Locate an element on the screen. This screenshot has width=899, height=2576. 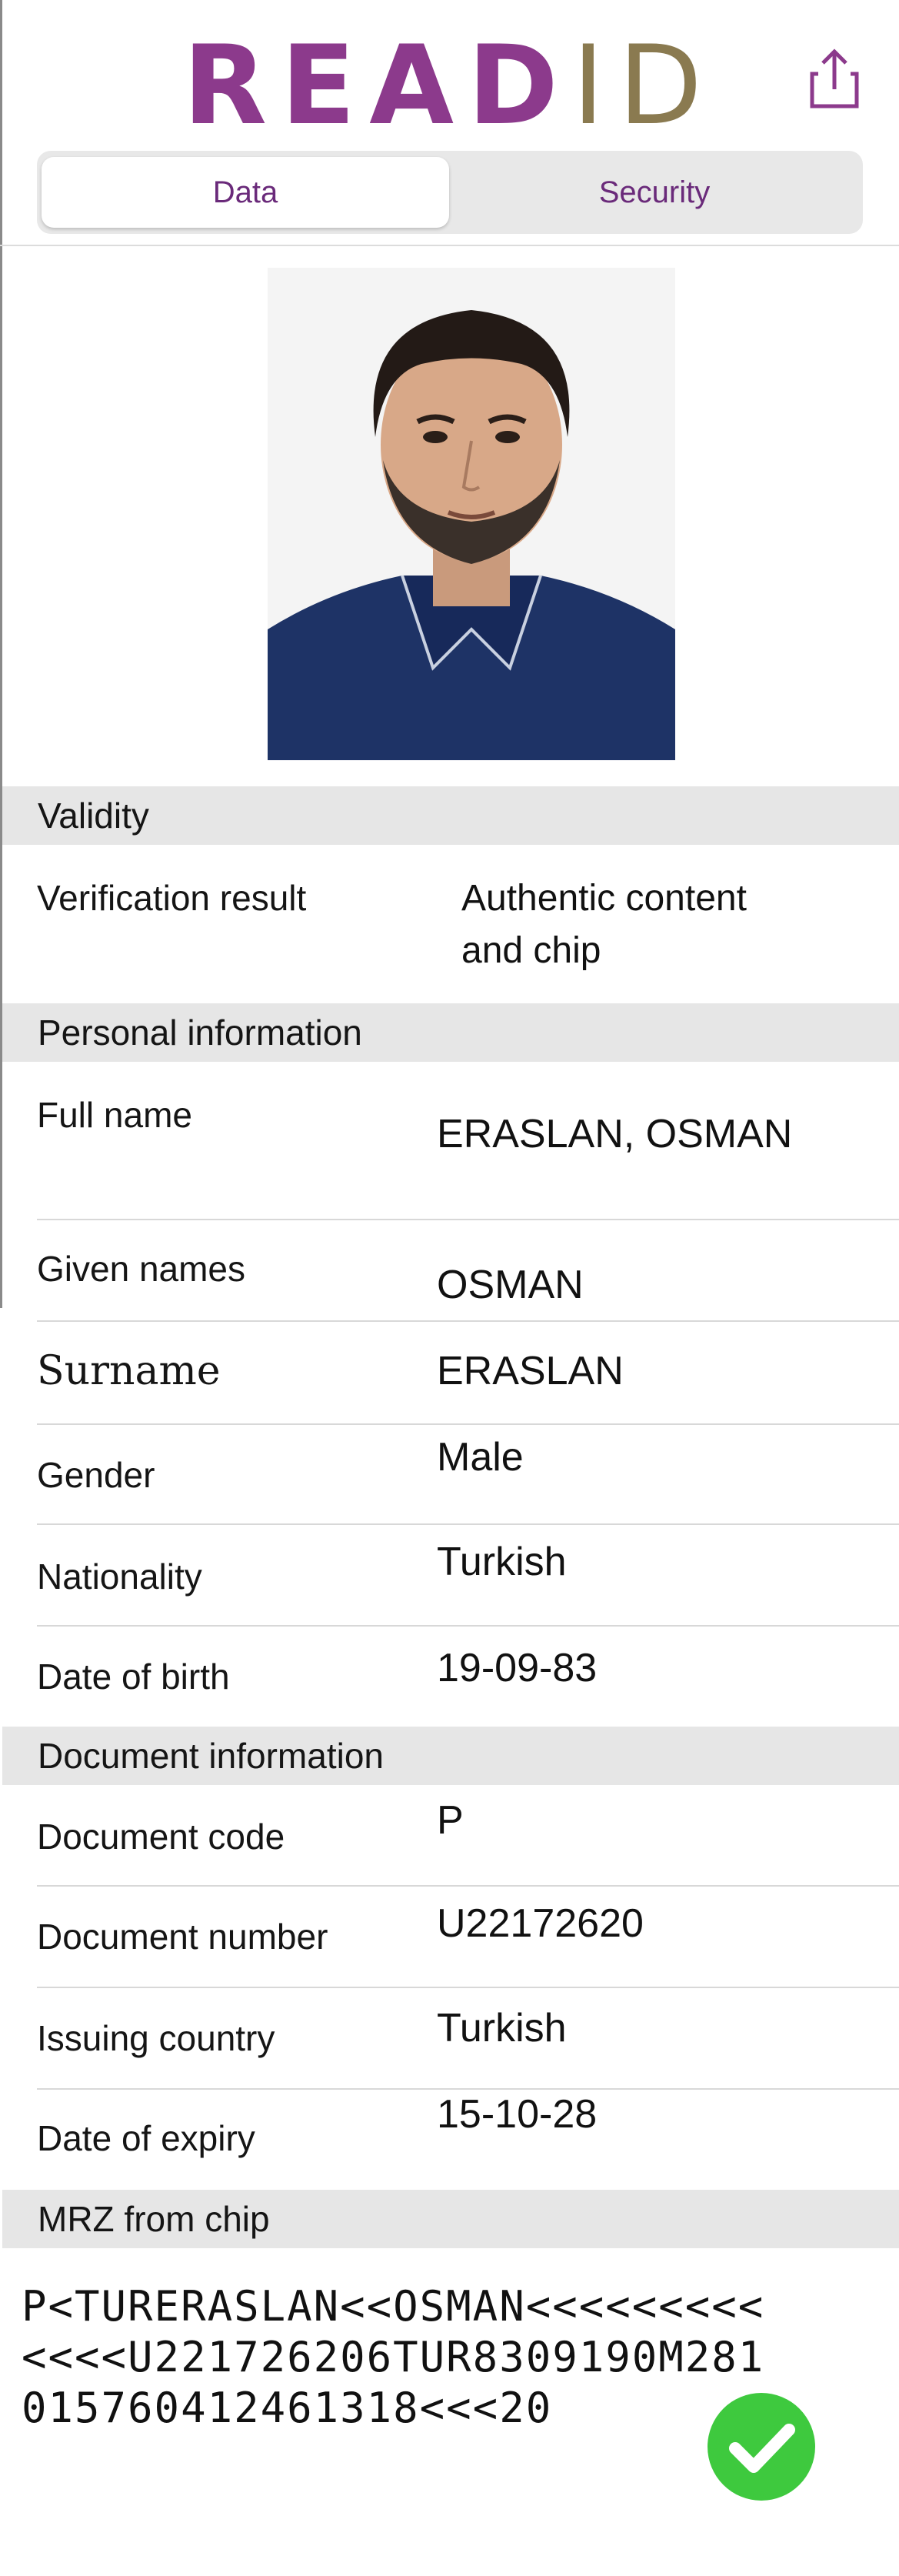
nationality-value: Turkish is located at coordinates (502, 1562).